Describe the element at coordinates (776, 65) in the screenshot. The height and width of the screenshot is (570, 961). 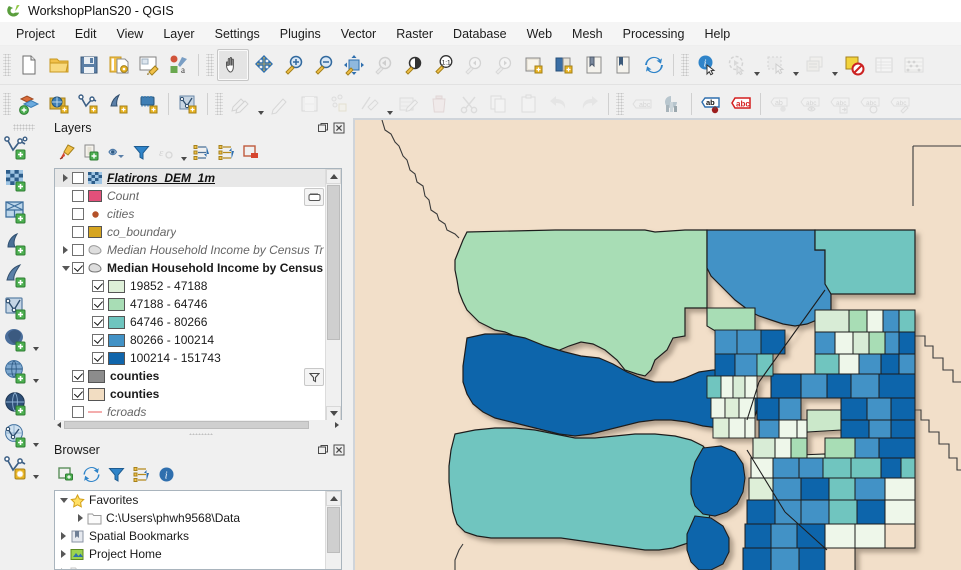
I see `select-features-icon` at that location.